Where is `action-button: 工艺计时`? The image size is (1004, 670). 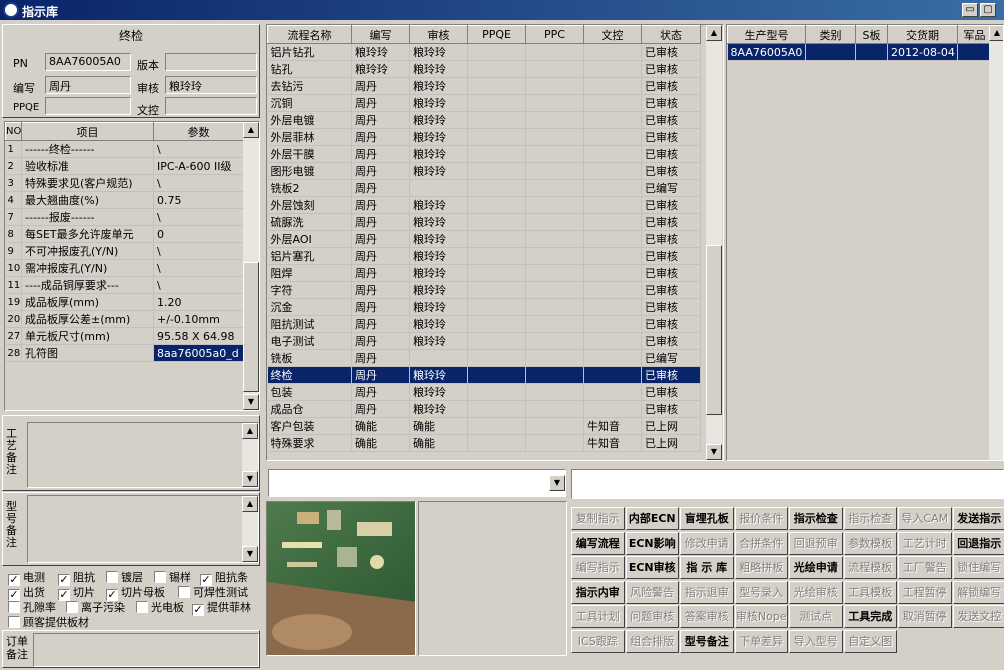 action-button: 工艺计时 is located at coordinates (925, 543).